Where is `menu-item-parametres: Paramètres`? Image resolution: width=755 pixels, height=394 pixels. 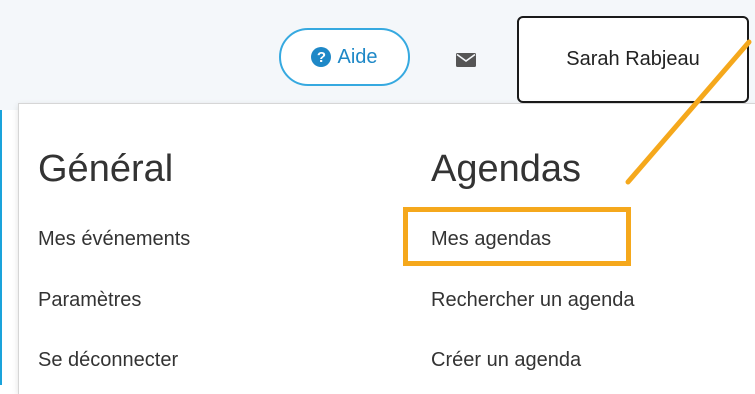 menu-item-parametres: Paramètres is located at coordinates (89, 300).